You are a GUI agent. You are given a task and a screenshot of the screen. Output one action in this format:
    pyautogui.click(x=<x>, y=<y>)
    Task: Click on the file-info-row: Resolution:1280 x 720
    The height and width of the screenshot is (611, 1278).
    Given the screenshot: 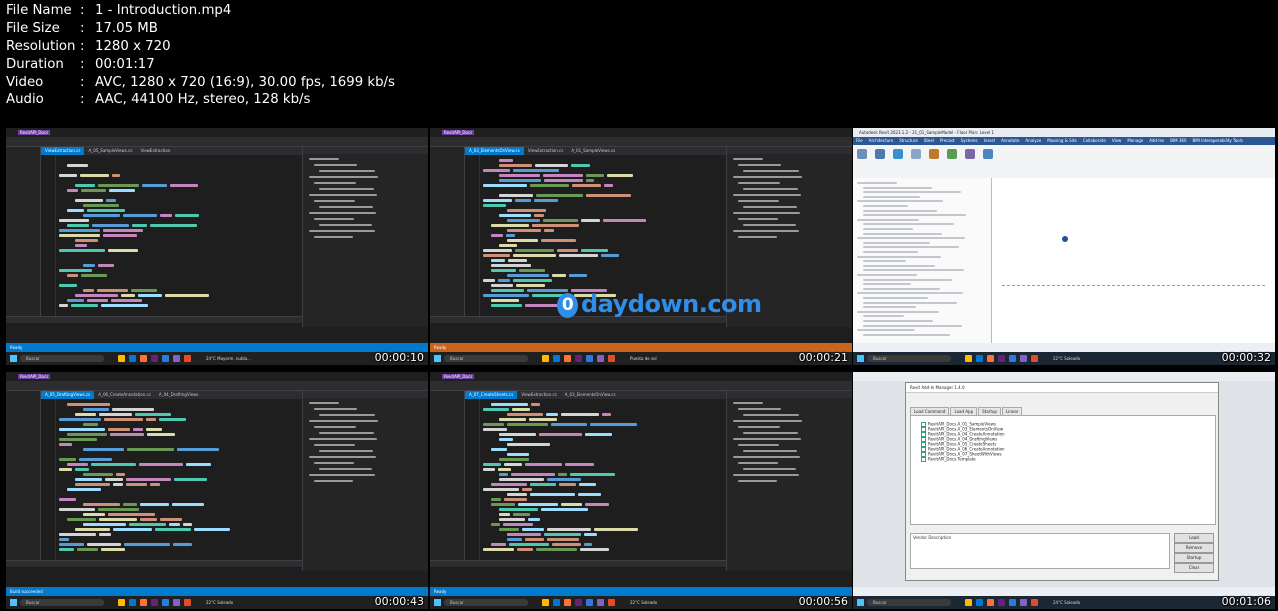 What is the action you would take?
    pyautogui.click(x=200, y=47)
    